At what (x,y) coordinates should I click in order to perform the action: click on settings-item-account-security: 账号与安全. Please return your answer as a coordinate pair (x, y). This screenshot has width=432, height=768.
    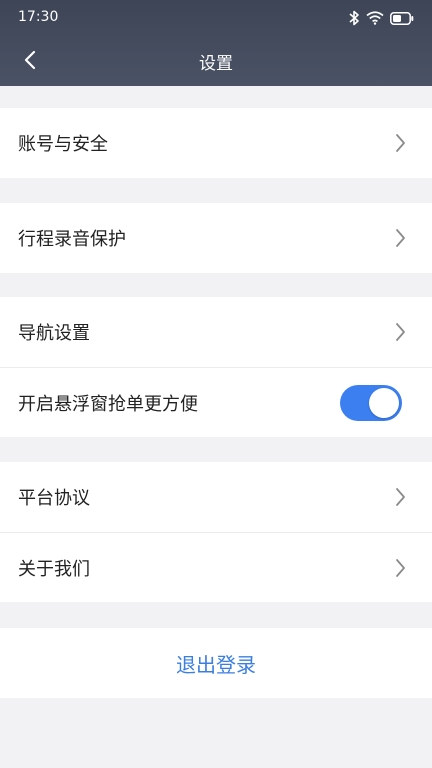
    Looking at the image, I should click on (216, 143).